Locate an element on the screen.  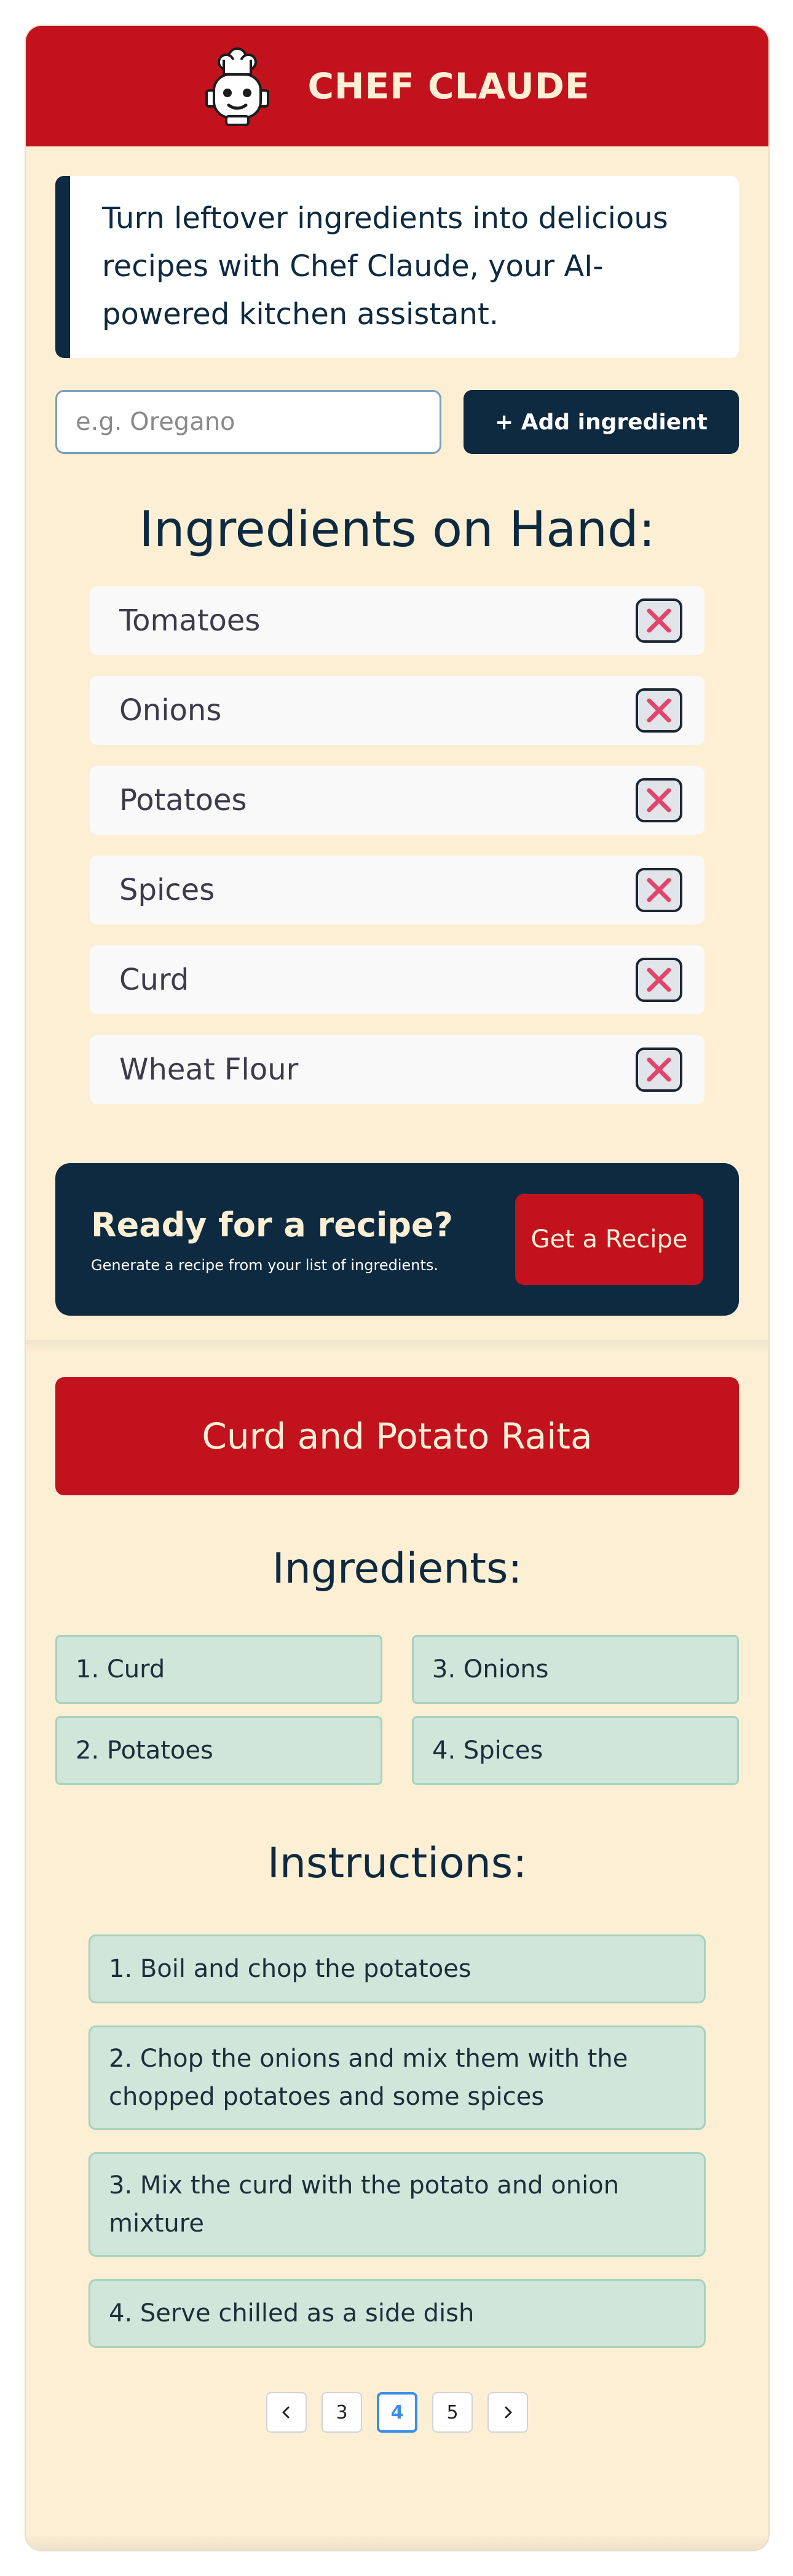
add-ingredient-form: + Add ingredient is located at coordinates (397, 422).